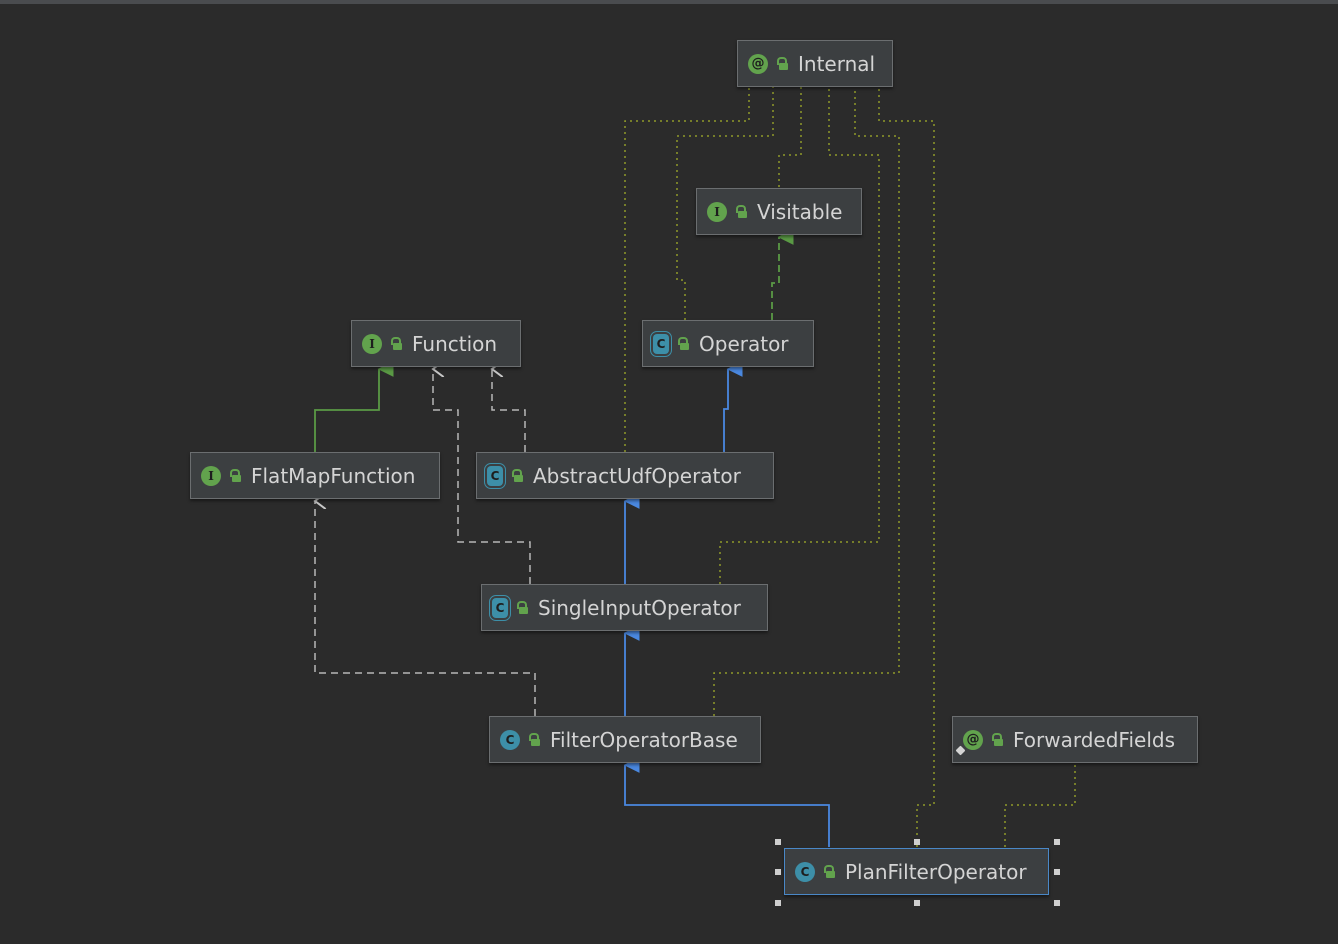  I want to click on node-label: FlatMapFunction, so click(333, 475).